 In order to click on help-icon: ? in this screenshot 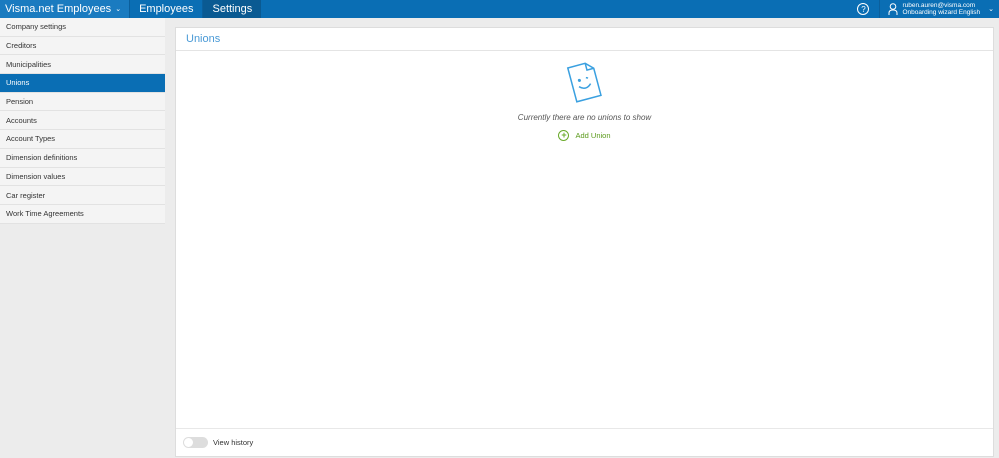, I will do `click(863, 9)`.